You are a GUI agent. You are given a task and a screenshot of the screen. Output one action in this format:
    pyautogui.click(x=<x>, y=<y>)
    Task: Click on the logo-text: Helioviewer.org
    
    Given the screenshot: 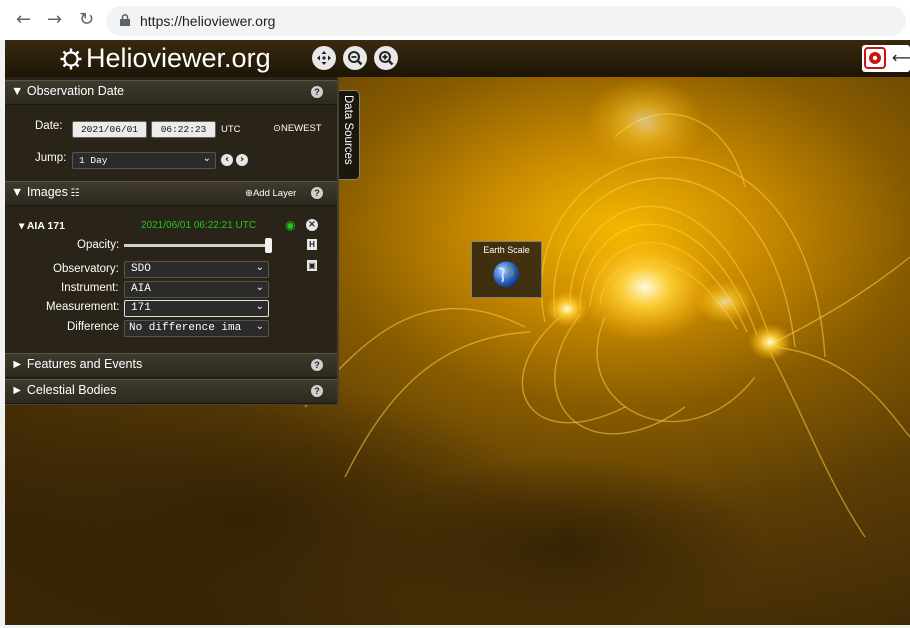 What is the action you would take?
    pyautogui.click(x=178, y=58)
    